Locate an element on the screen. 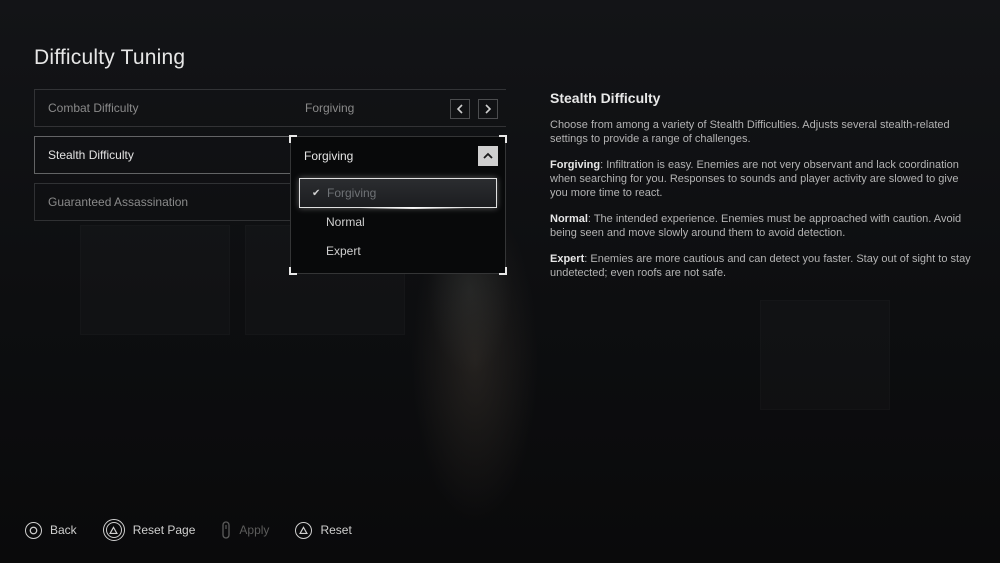 The width and height of the screenshot is (1000, 563). back-button: Back is located at coordinates (51, 530).